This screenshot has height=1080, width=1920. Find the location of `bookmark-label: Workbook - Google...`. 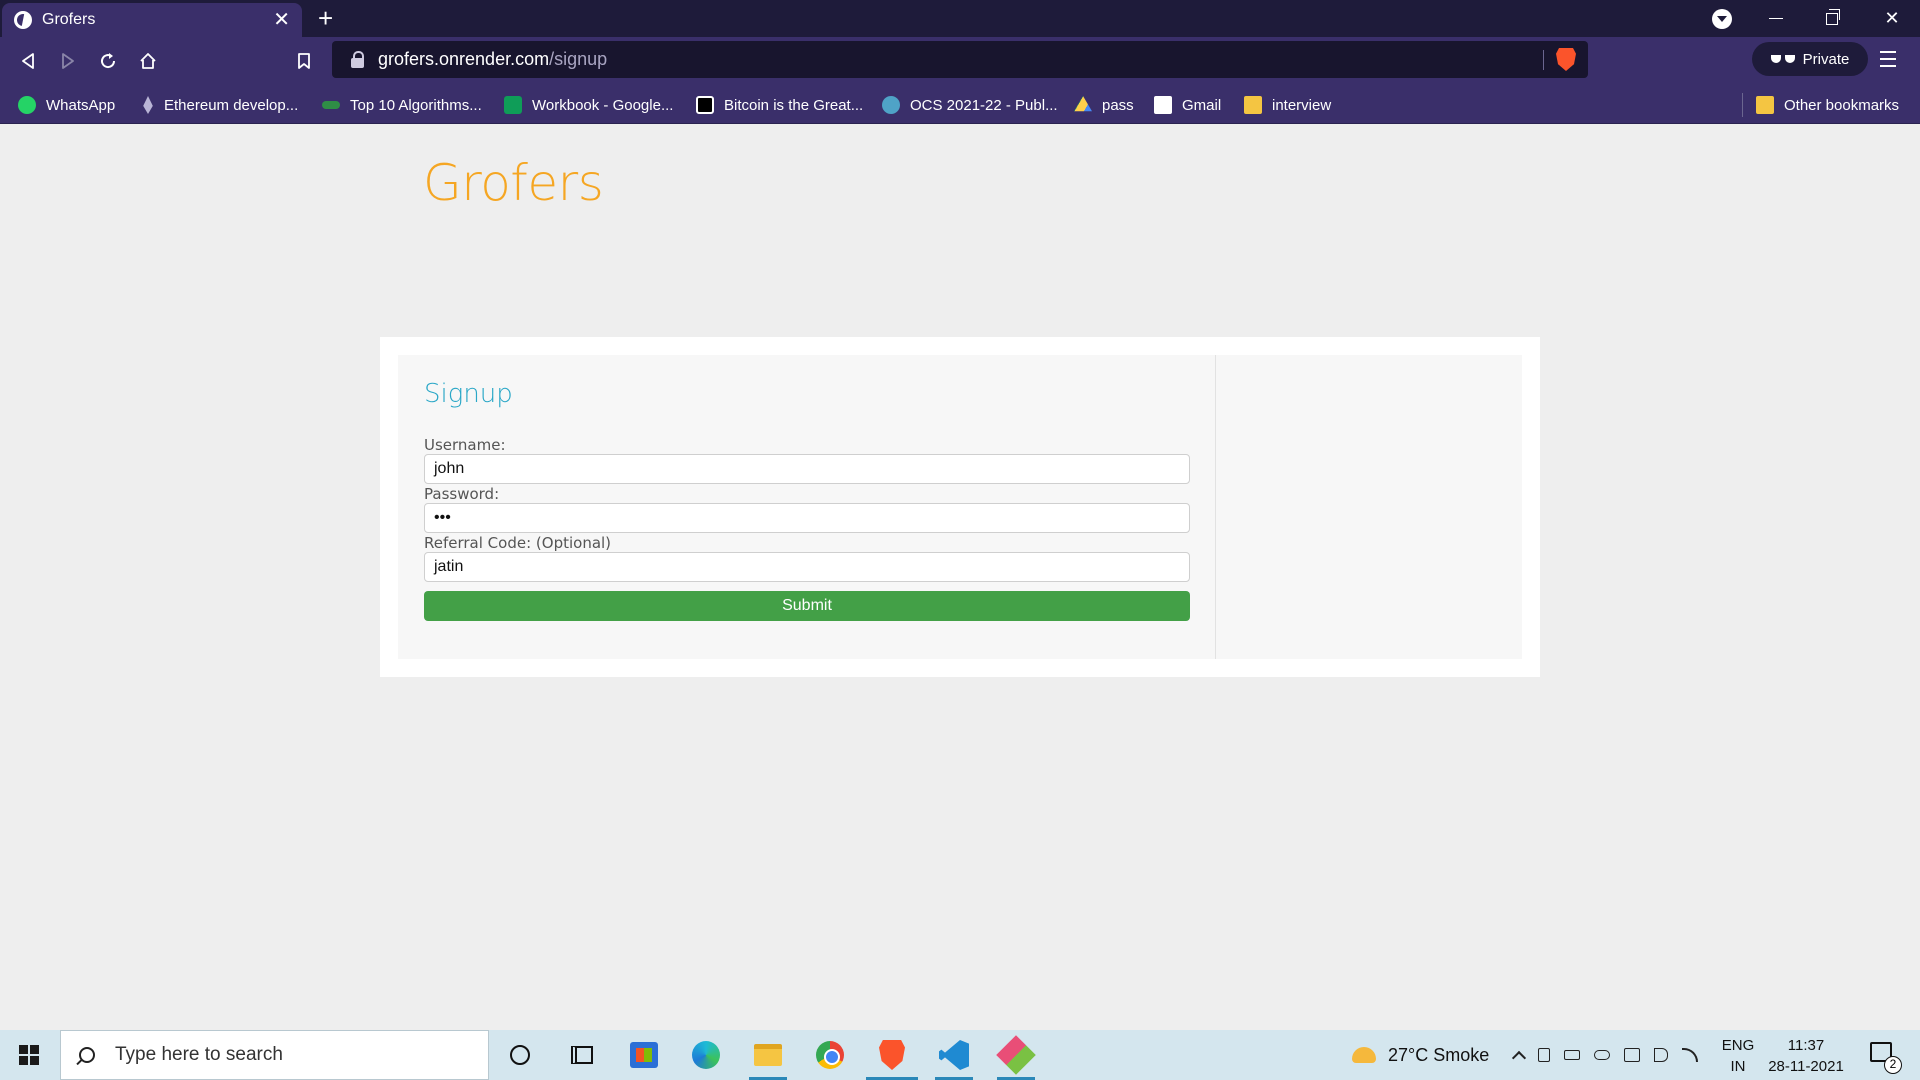

bookmark-label: Workbook - Google... is located at coordinates (603, 105).